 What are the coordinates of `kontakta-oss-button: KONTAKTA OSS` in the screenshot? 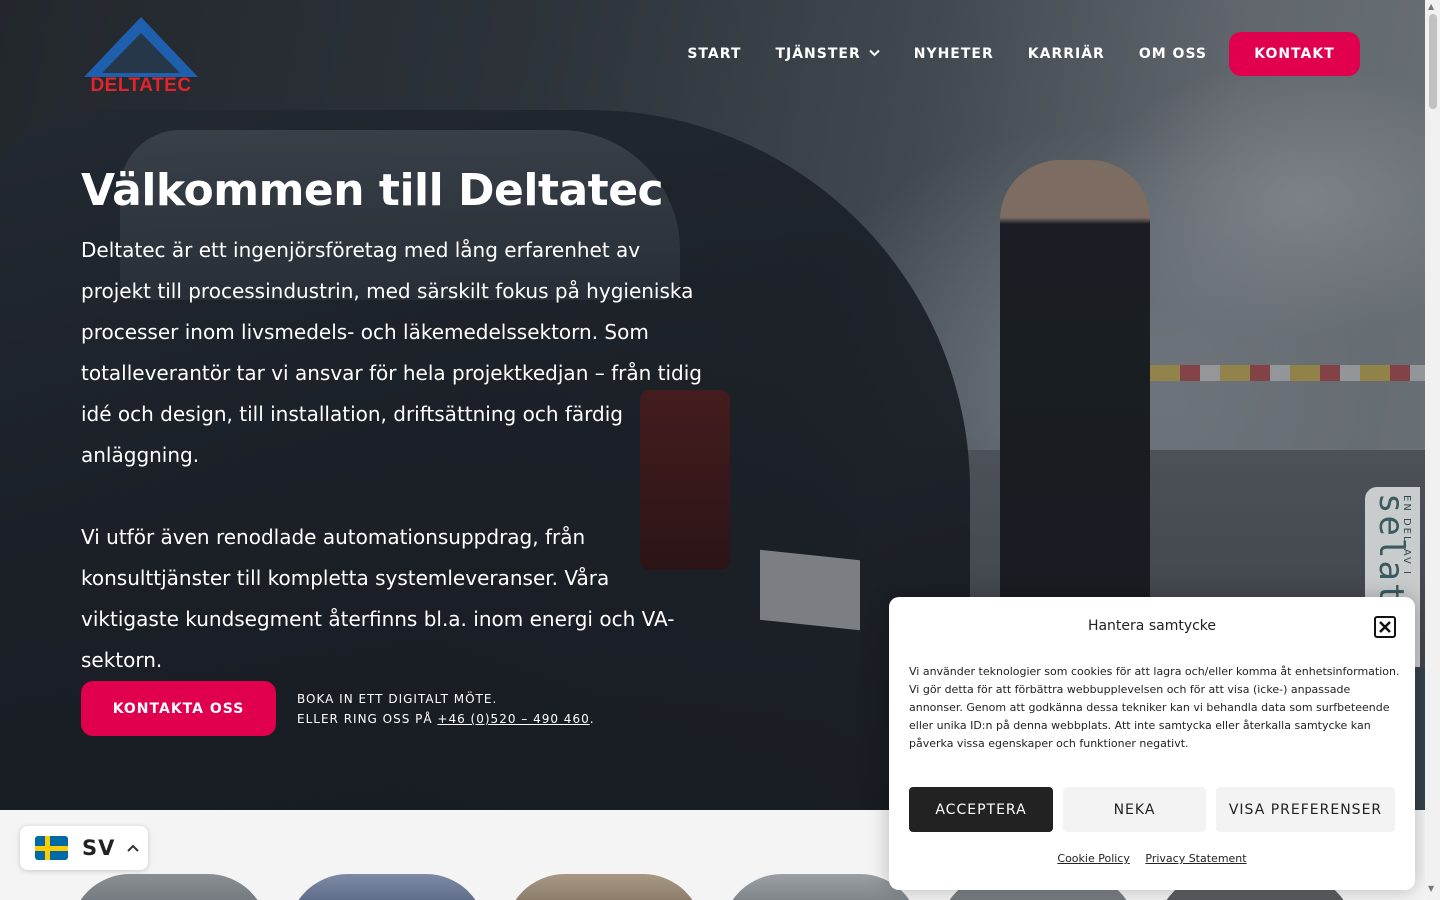 It's located at (178, 708).